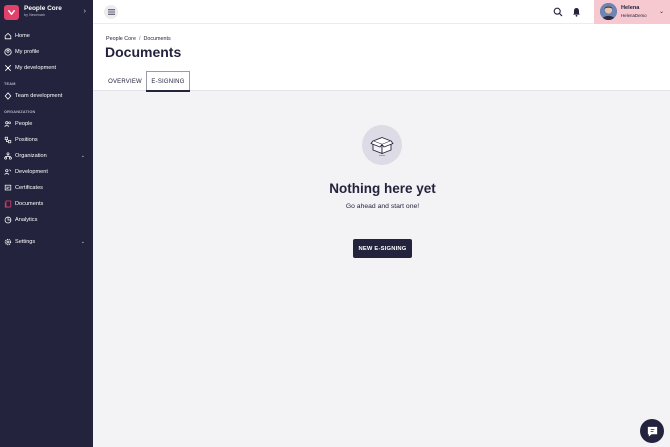 The width and height of the screenshot is (670, 447). I want to click on menu-toggle-button, so click(111, 12).